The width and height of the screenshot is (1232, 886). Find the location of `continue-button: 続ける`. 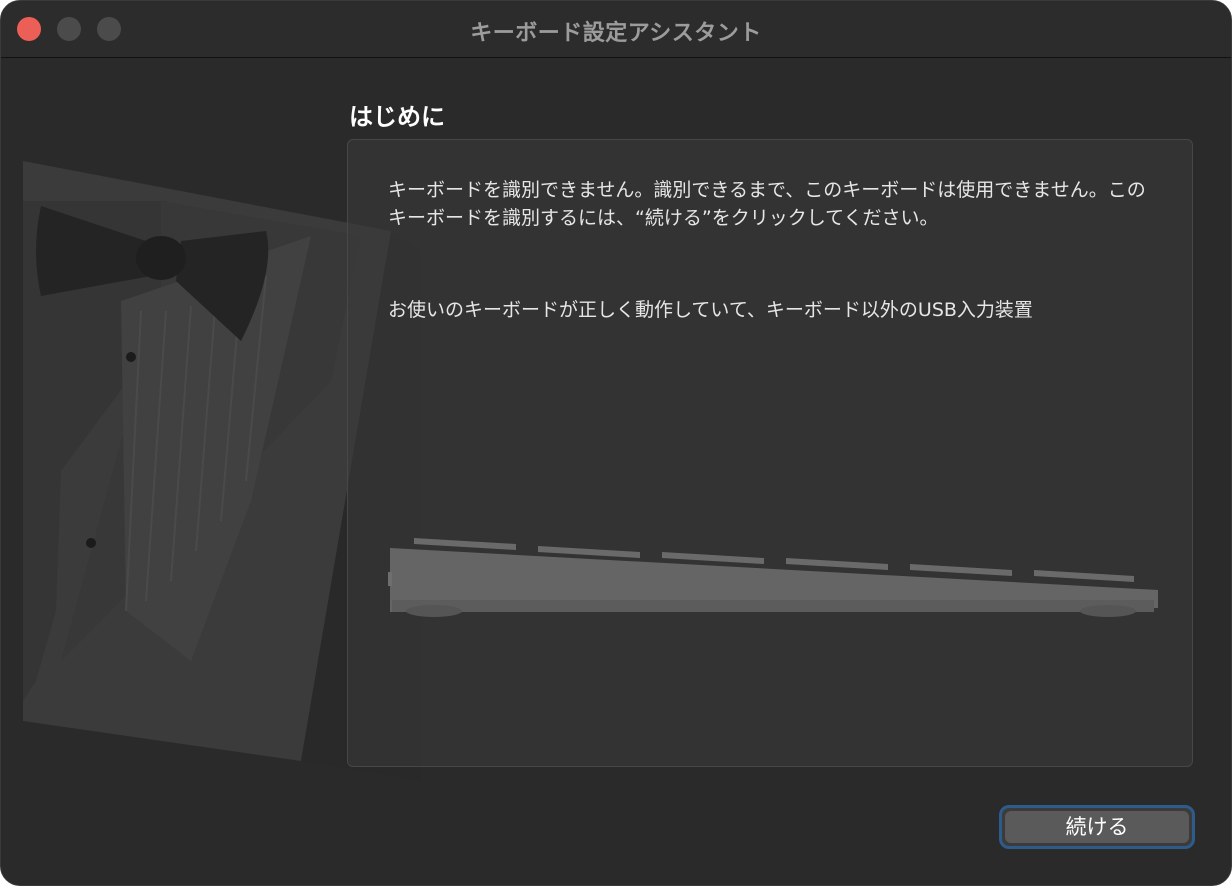

continue-button: 続ける is located at coordinates (1097, 827).